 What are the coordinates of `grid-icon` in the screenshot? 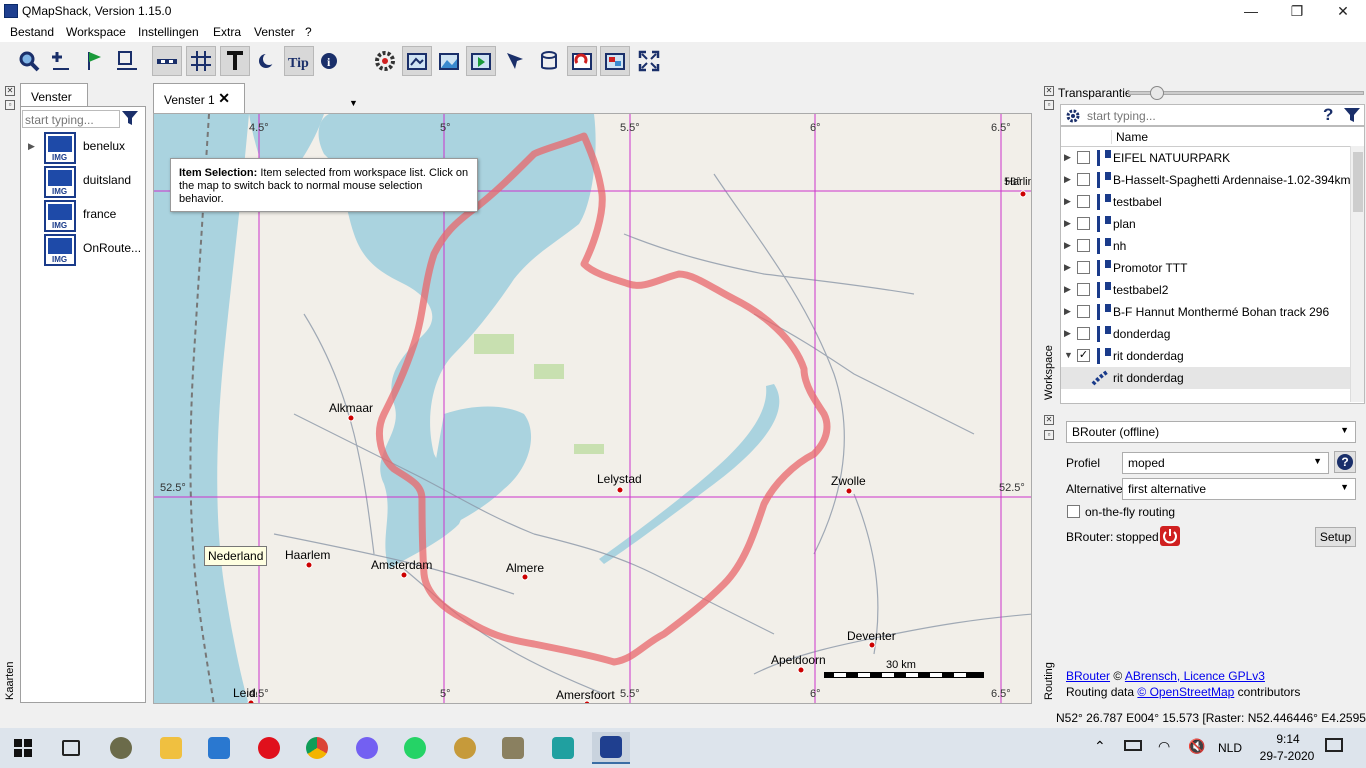 It's located at (201, 61).